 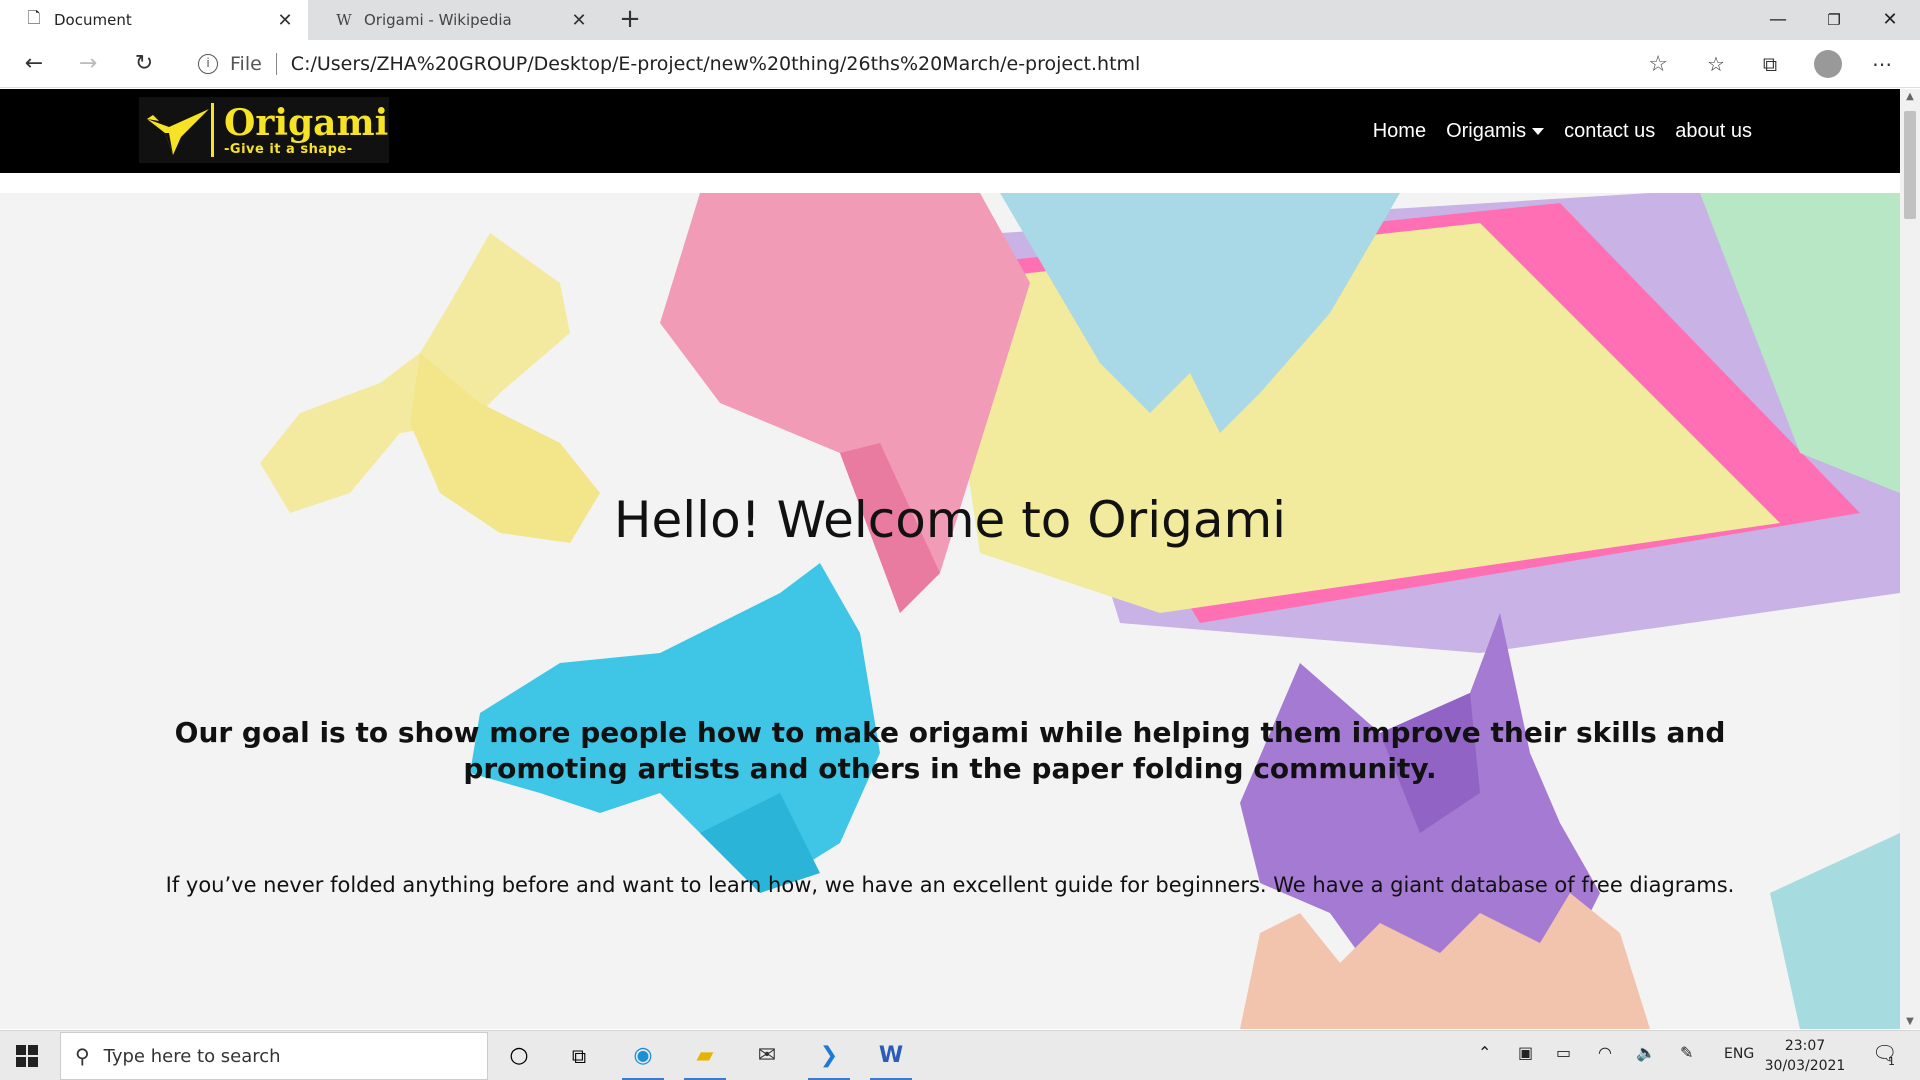 I want to click on search-placeholder: Type here to search, so click(x=192, y=1056).